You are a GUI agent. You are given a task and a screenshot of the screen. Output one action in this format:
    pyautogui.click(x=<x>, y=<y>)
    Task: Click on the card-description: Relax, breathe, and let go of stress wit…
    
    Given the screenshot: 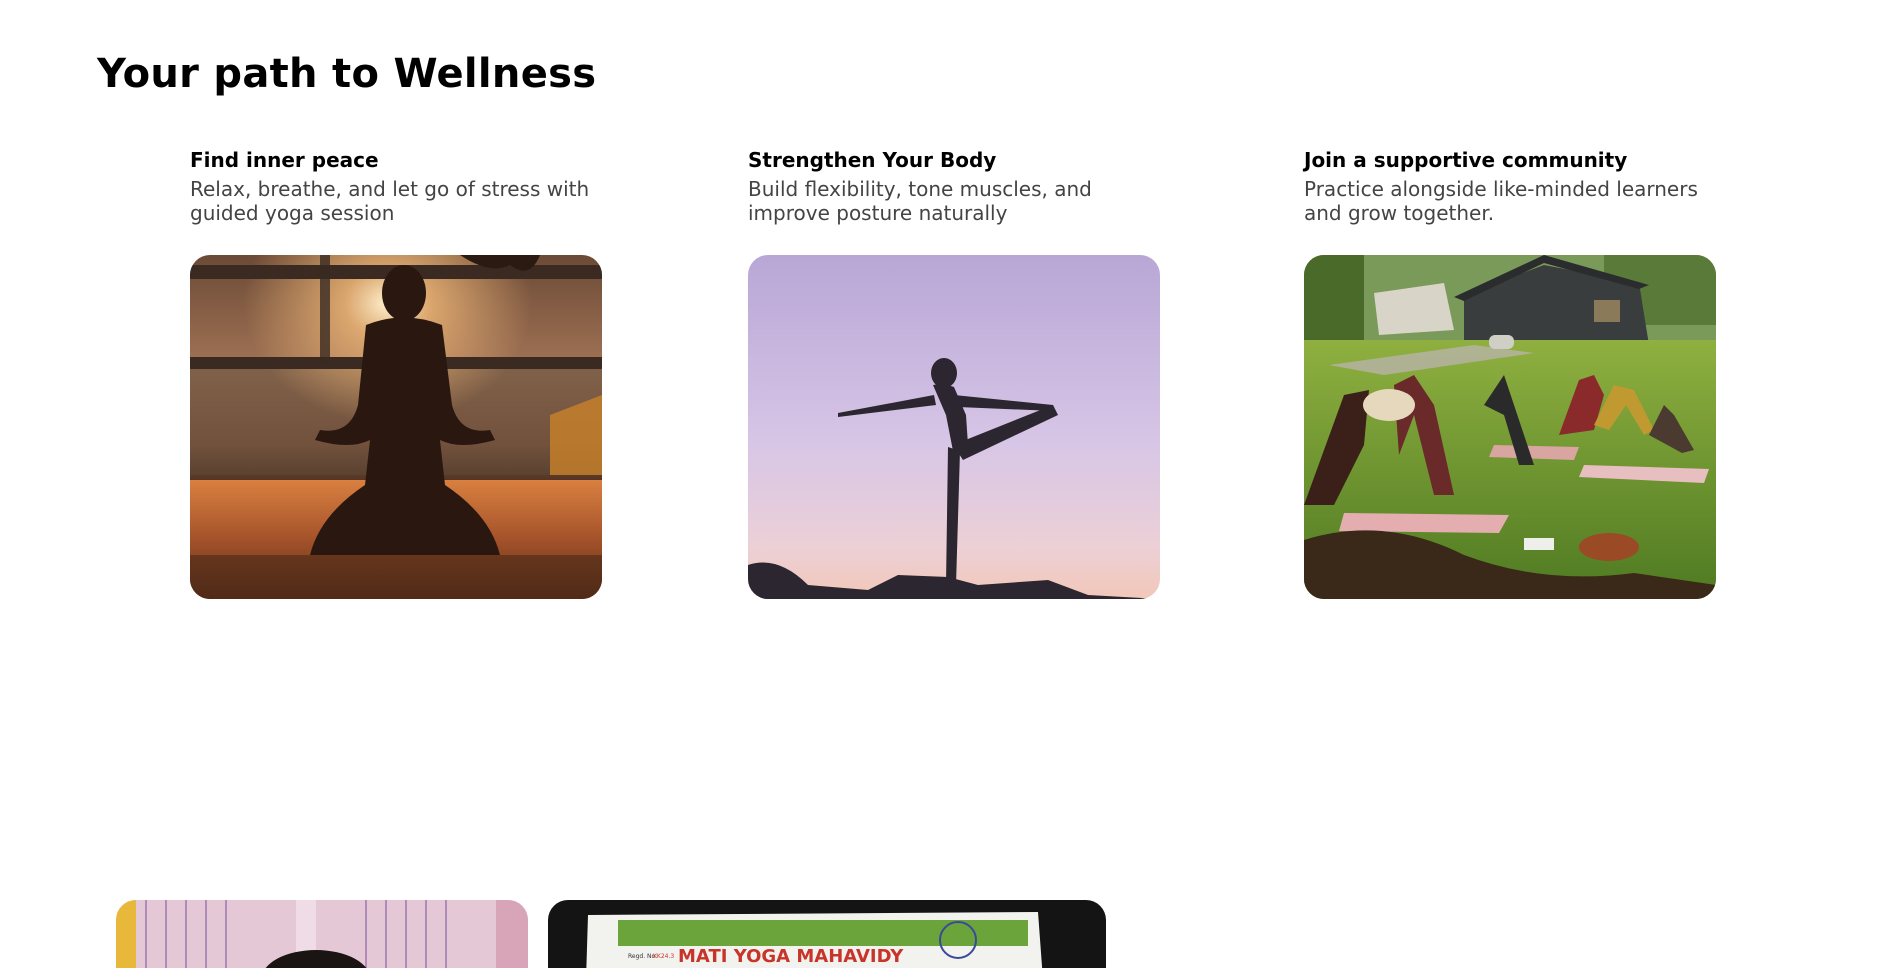 What is the action you would take?
    pyautogui.click(x=390, y=201)
    